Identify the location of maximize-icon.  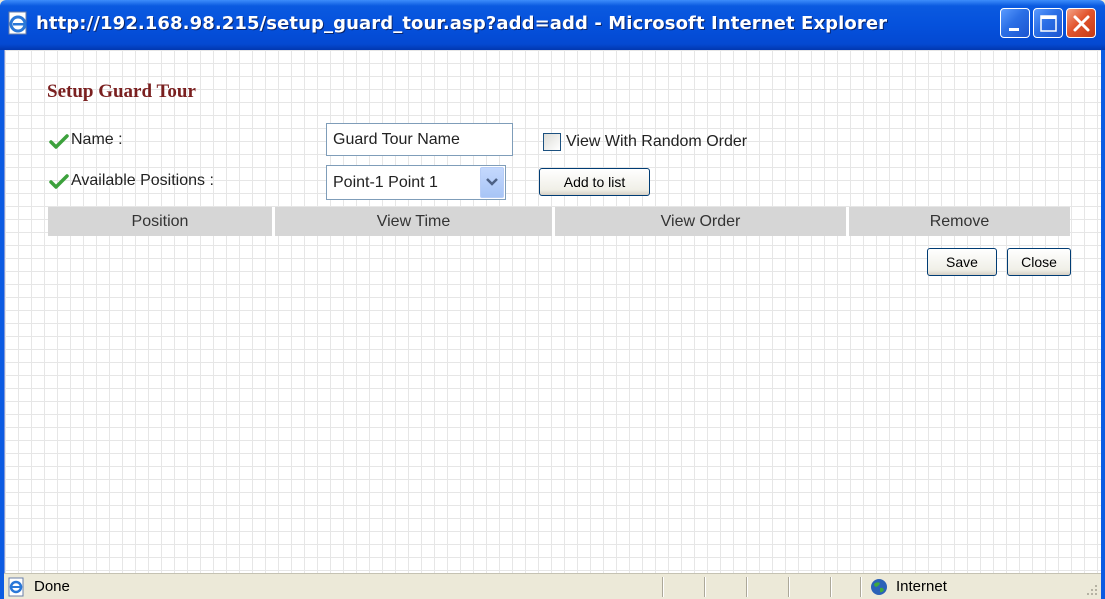
(1048, 23).